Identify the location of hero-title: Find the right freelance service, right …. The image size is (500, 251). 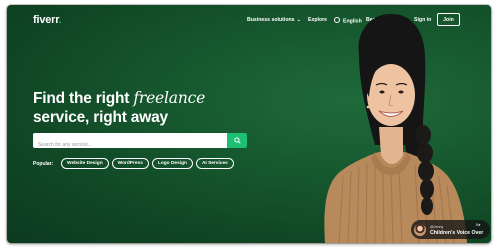
(119, 108).